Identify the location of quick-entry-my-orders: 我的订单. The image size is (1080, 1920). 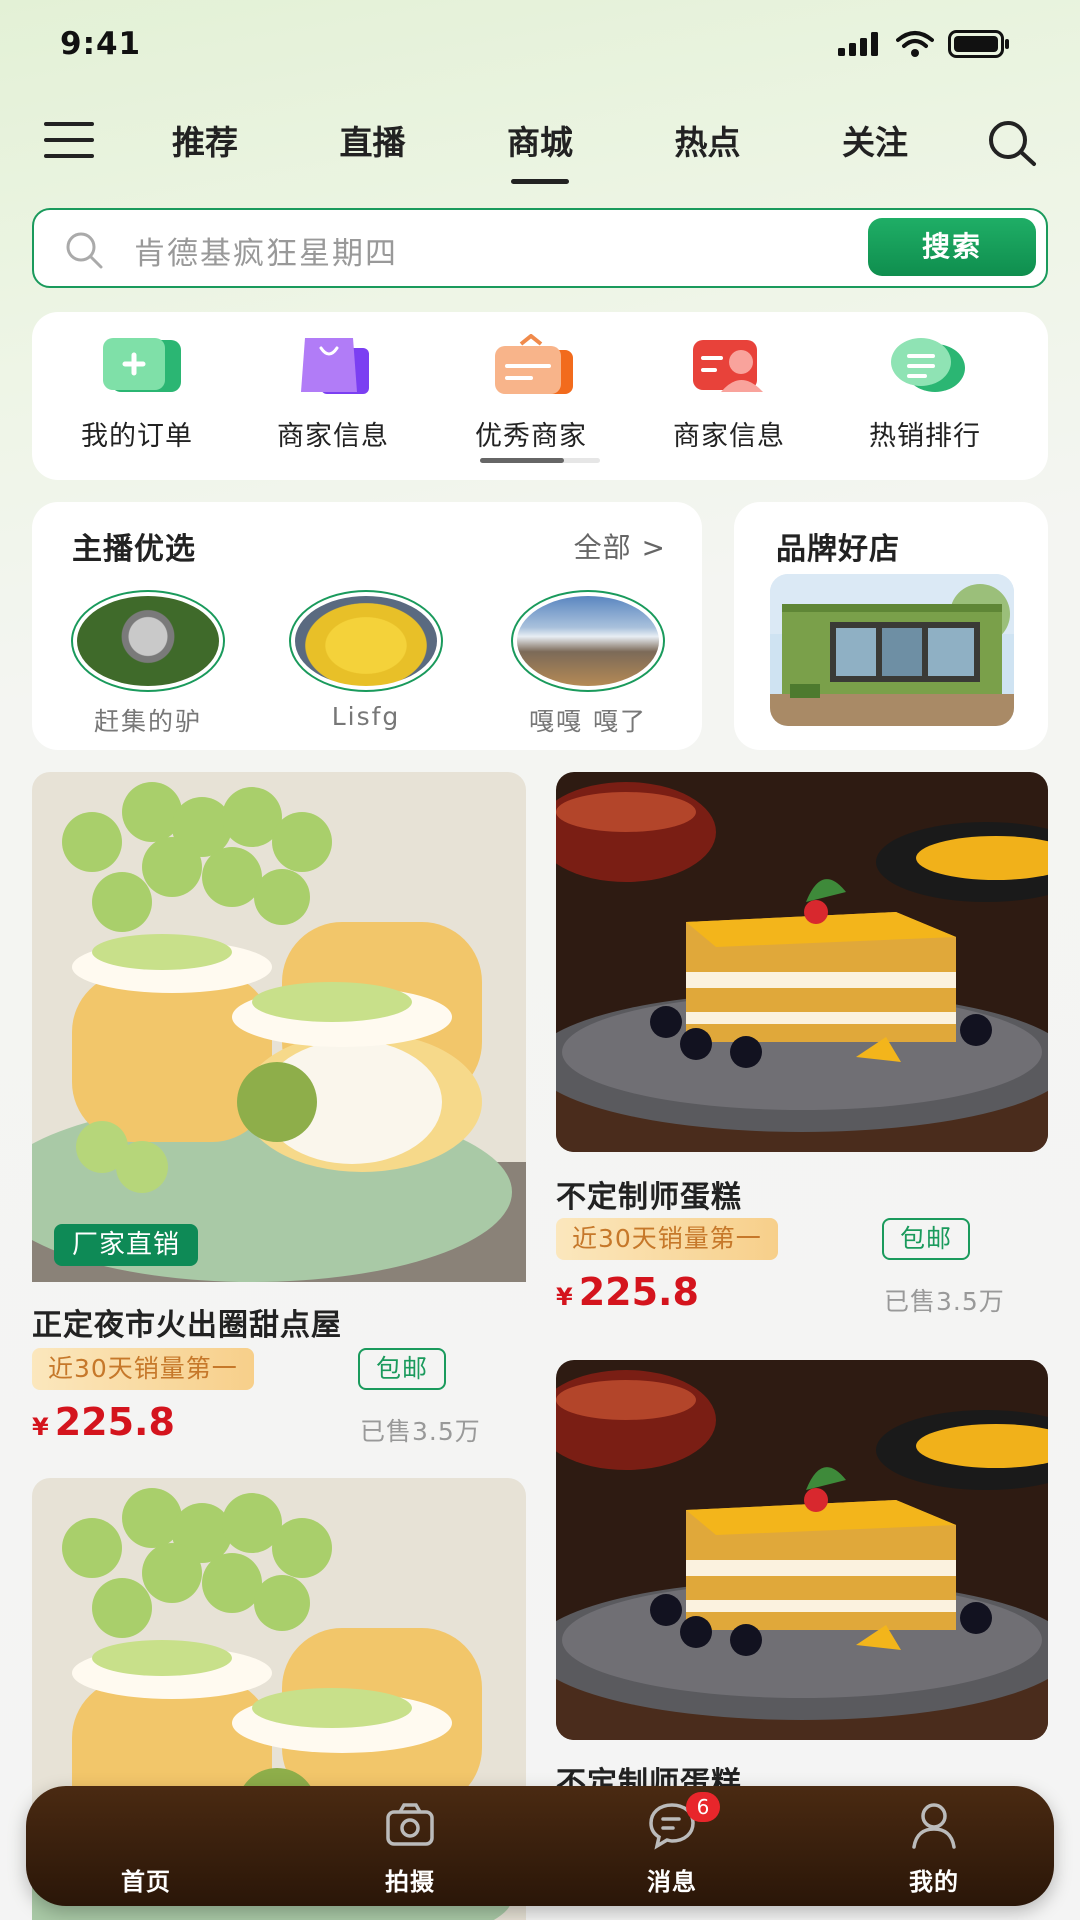
(137, 393).